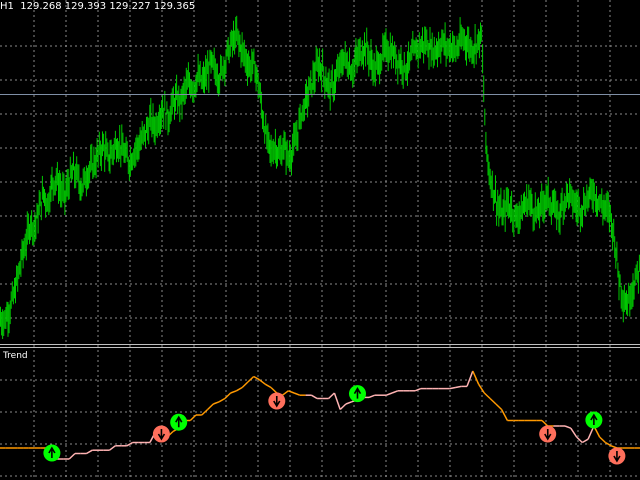  Describe the element at coordinates (108, 6) in the screenshot. I see `ohlc-values: 129.268 129.393 129.227 129.365` at that location.